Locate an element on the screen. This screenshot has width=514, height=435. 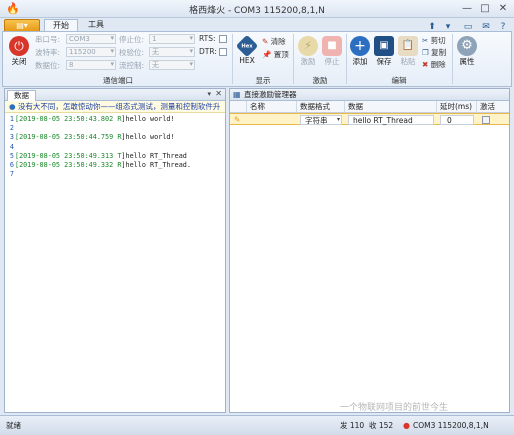
stopbits-label: 停止位: is located at coordinates (132, 39).